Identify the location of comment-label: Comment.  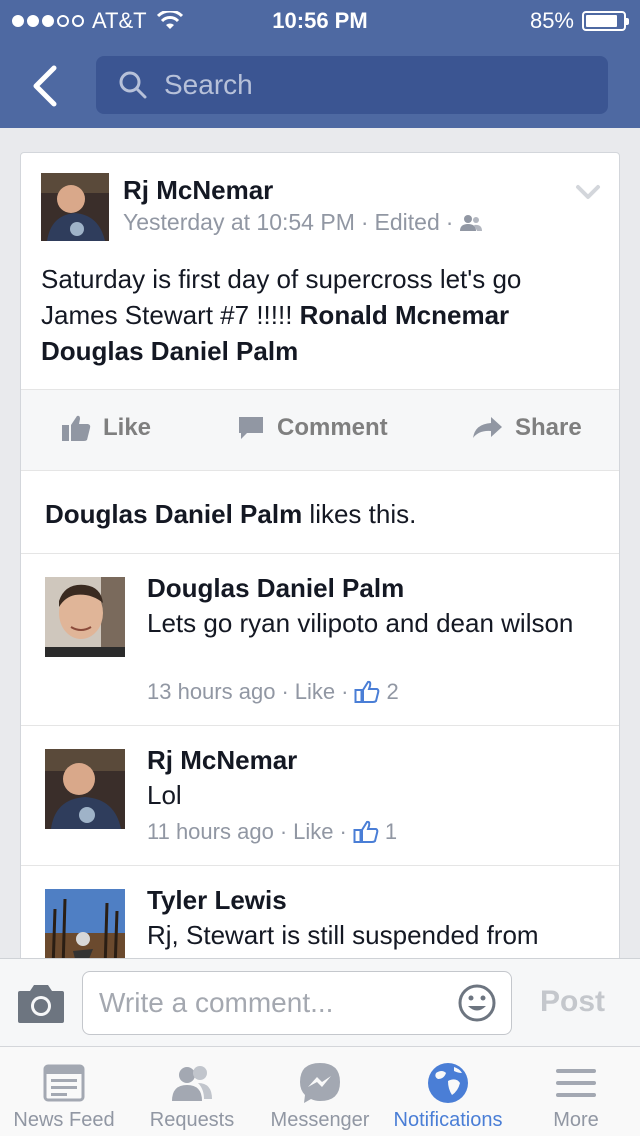
(332, 427).